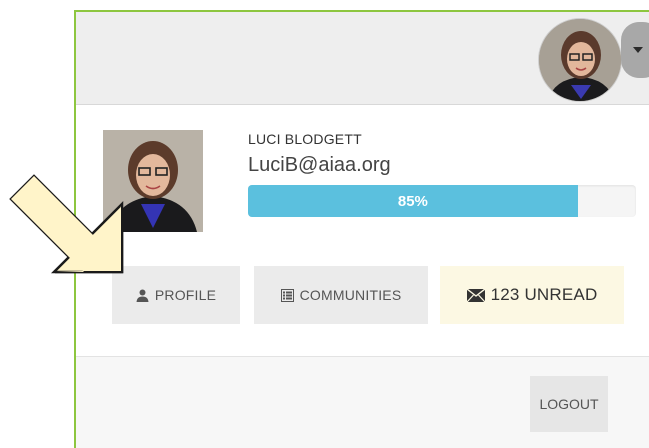 The height and width of the screenshot is (448, 649). What do you see at coordinates (412, 201) in the screenshot?
I see `progress-label: 85%` at bounding box center [412, 201].